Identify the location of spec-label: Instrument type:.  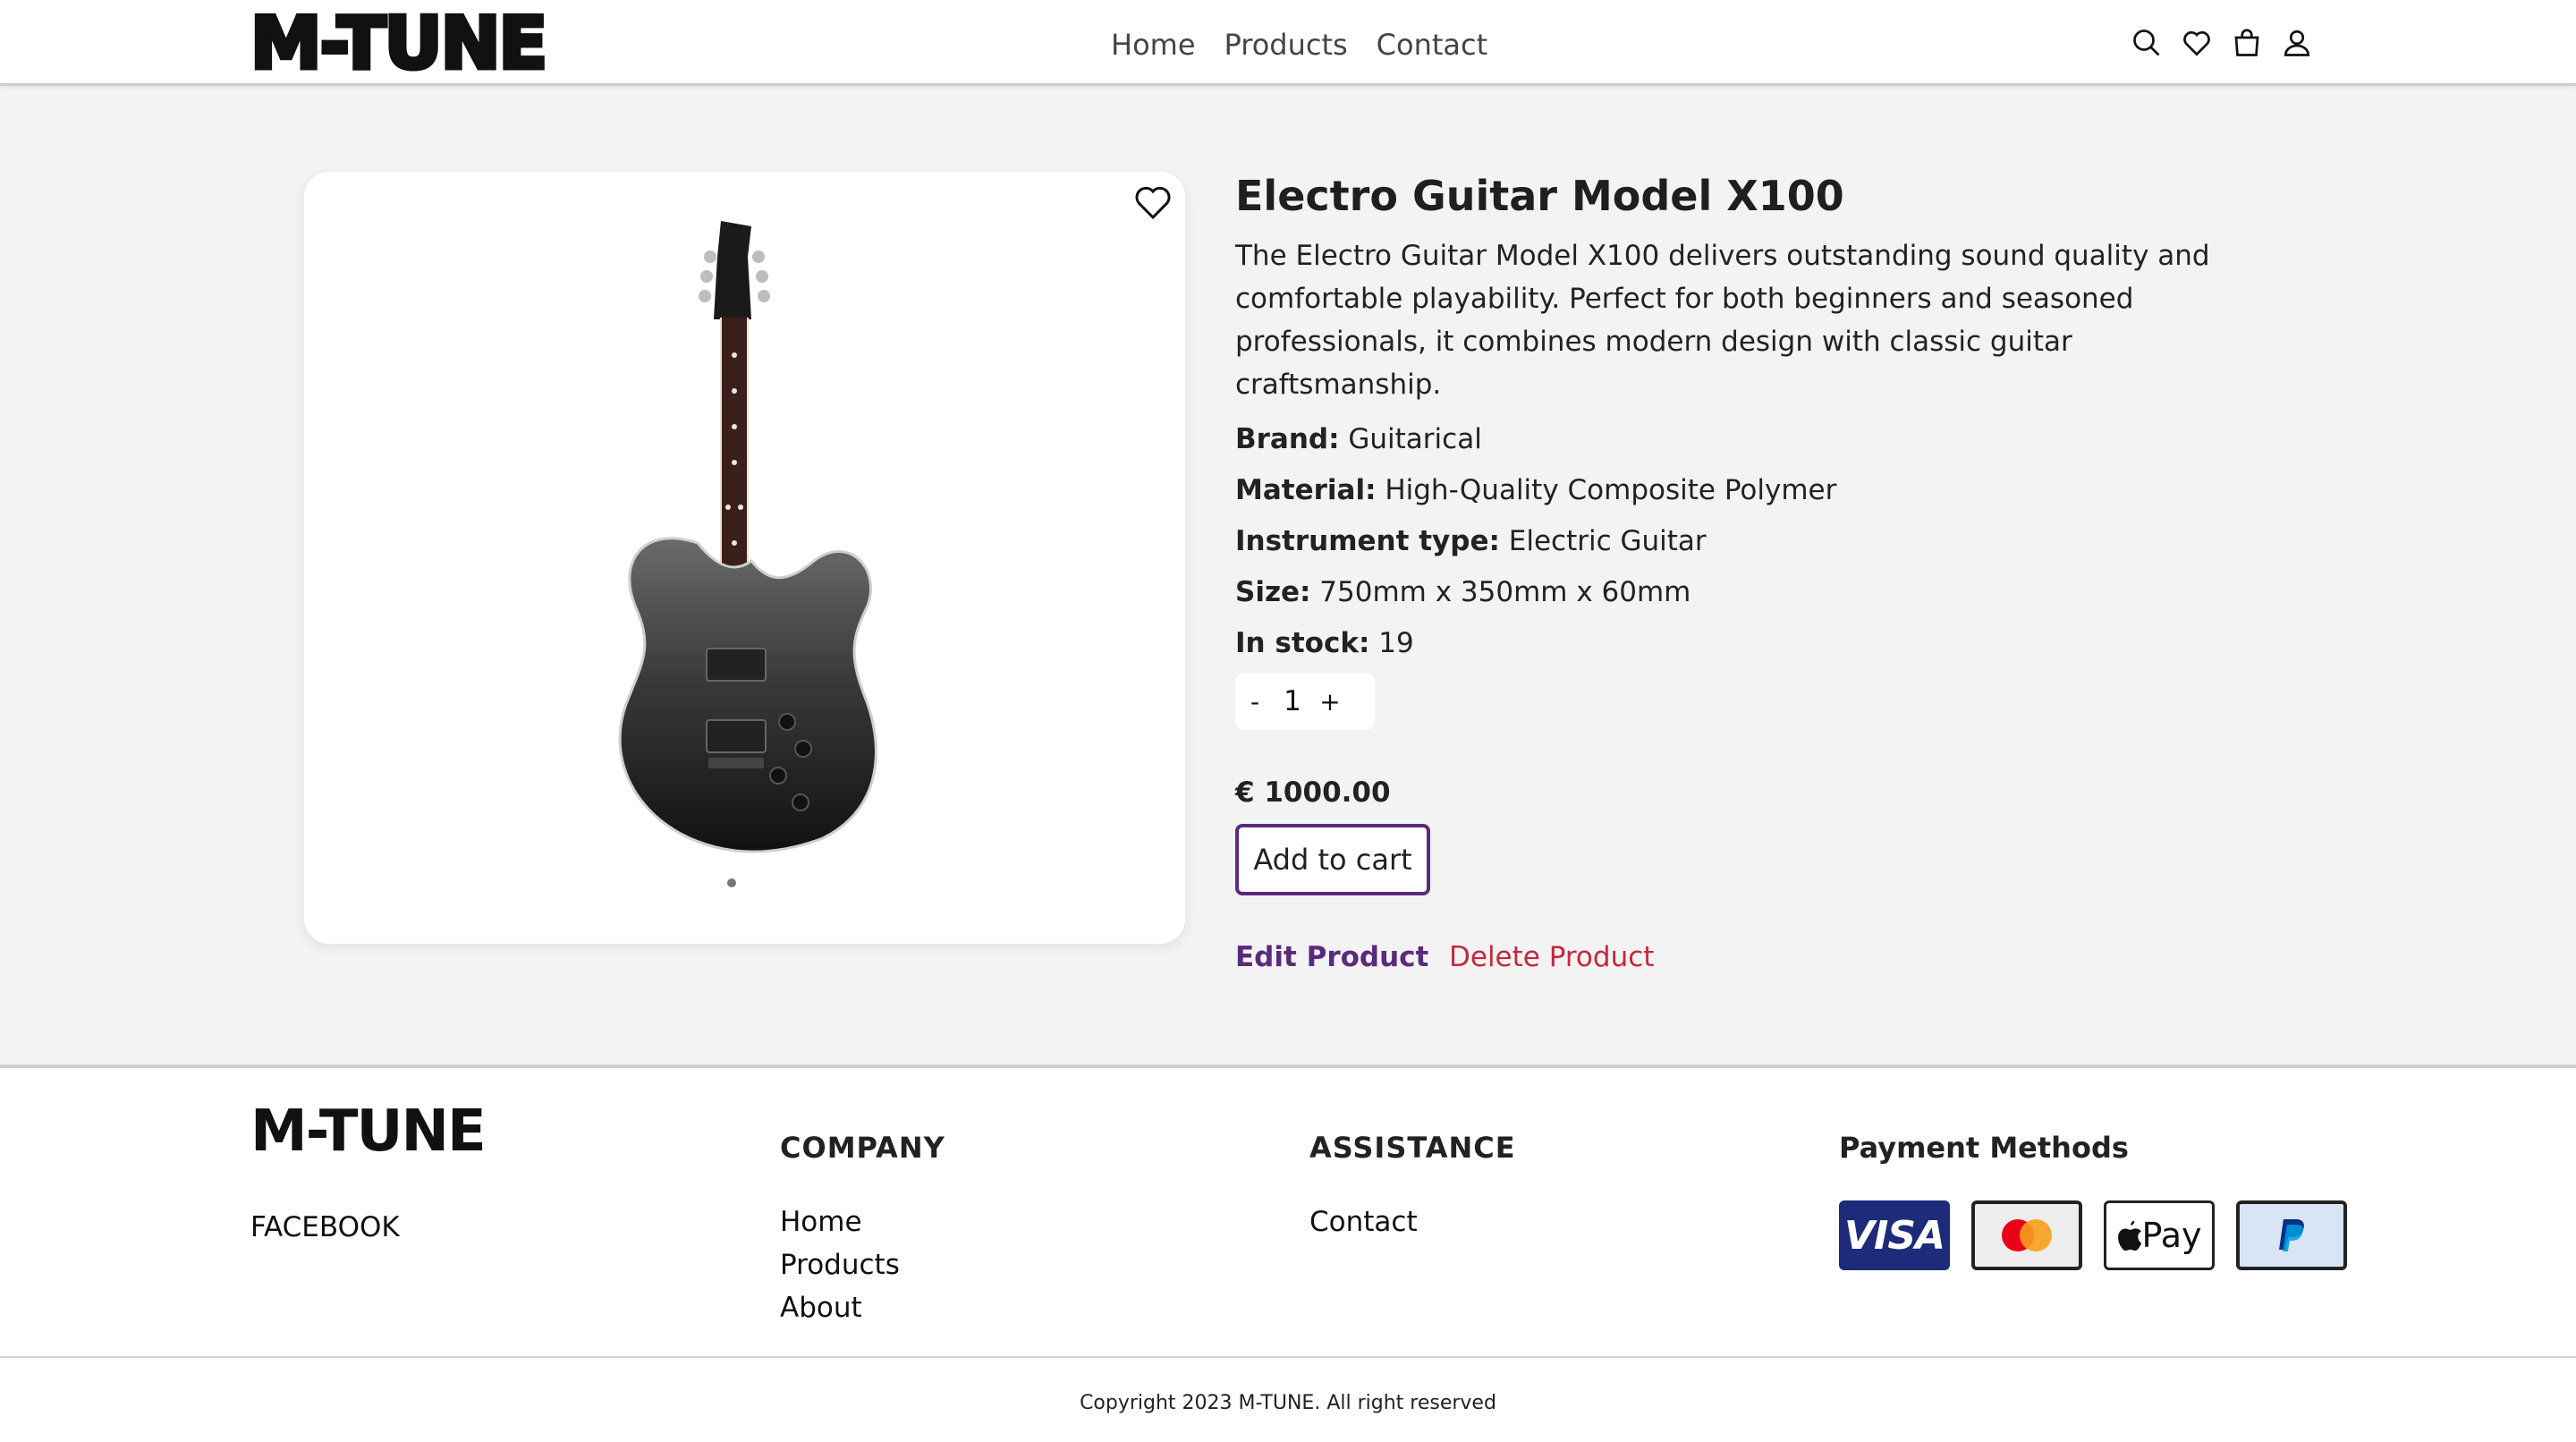
(1367, 541).